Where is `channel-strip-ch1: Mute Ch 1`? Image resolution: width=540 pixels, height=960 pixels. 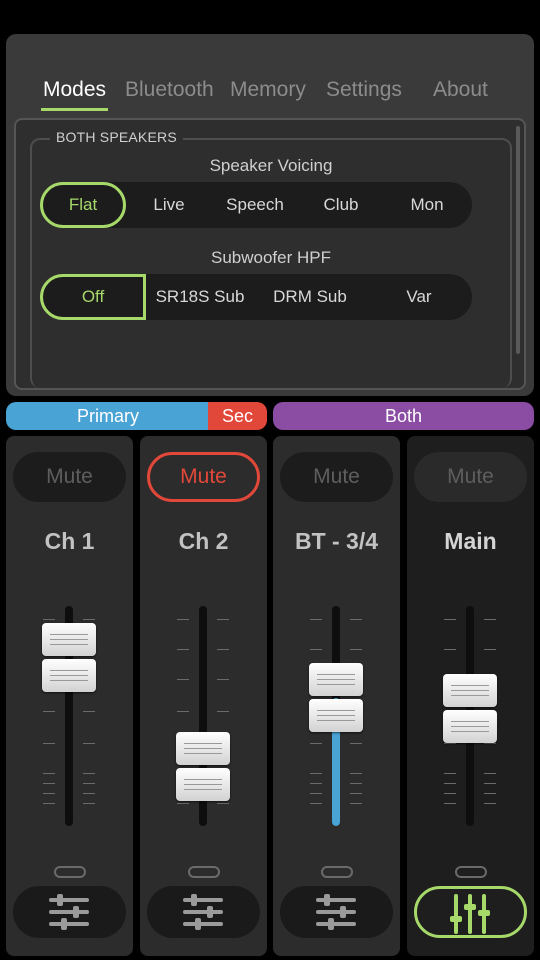 channel-strip-ch1: Mute Ch 1 is located at coordinates (69, 696).